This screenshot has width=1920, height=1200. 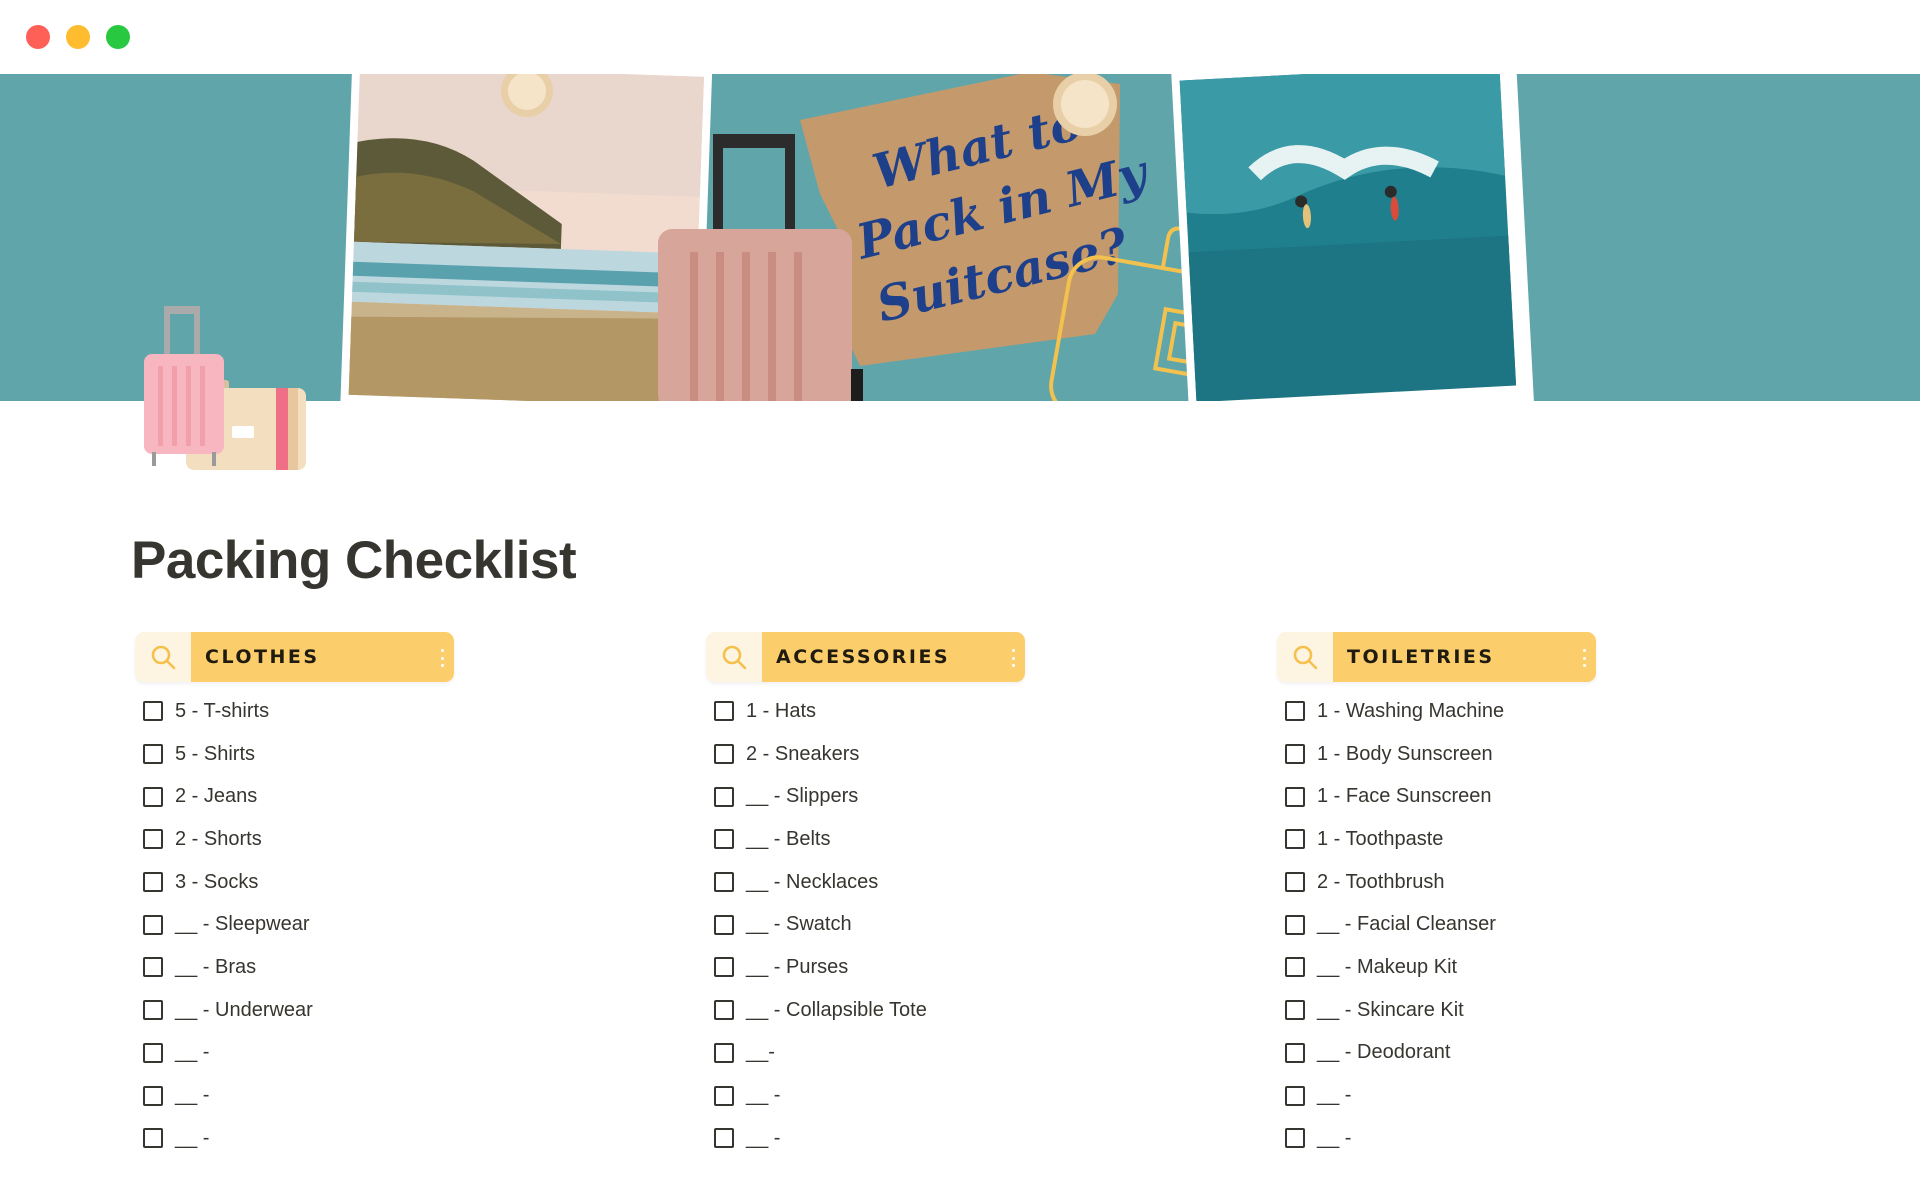 I want to click on checklist-item-text: 3 - Socks, so click(x=216, y=882).